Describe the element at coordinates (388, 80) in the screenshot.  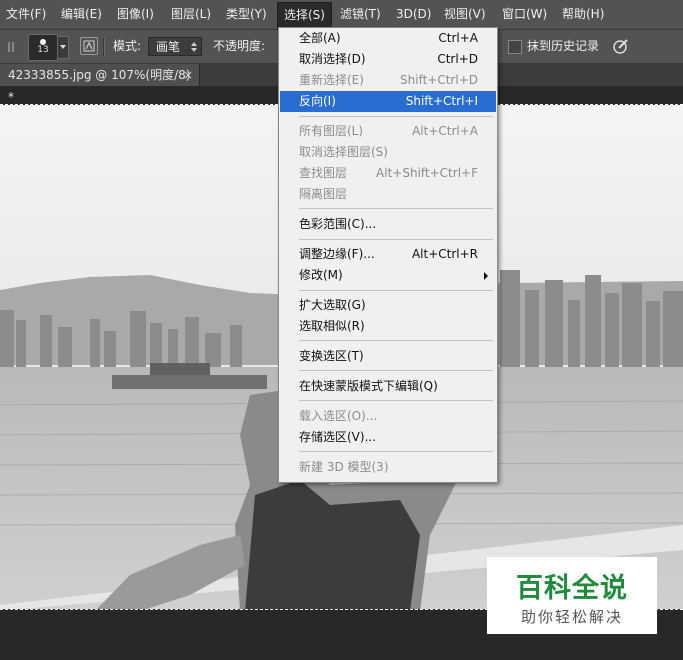
I see `menu-item-reselect: 重新选择(E) Shift+Ctrl+D` at that location.